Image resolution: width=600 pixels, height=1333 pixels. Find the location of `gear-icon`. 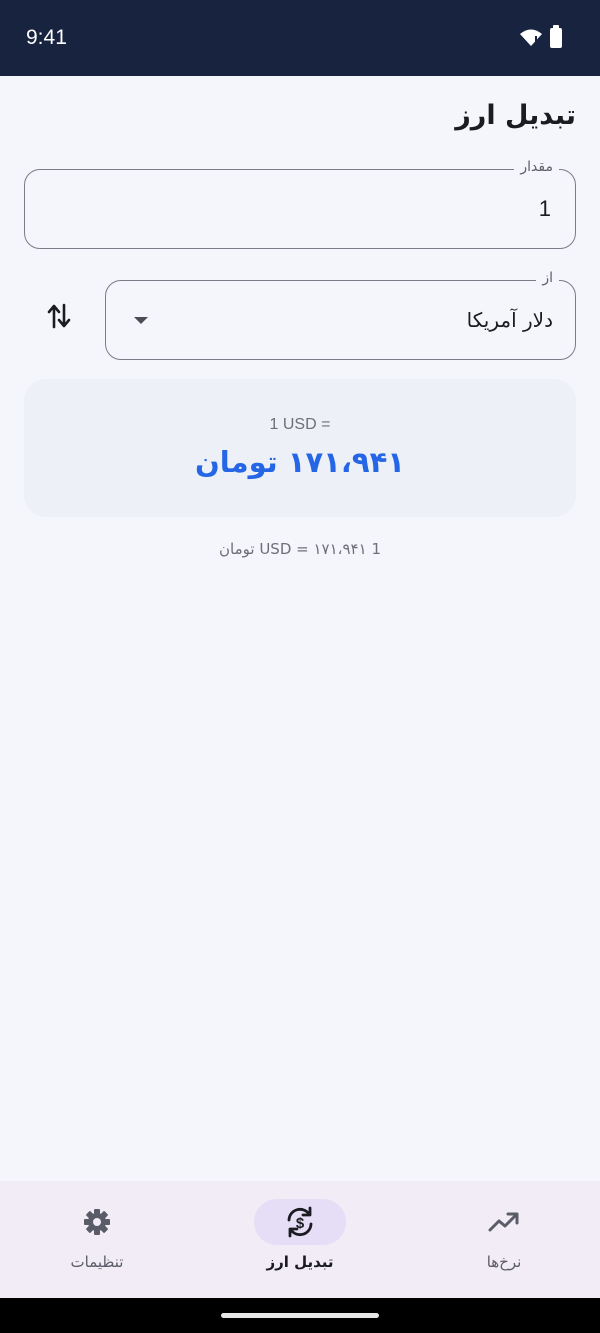

gear-icon is located at coordinates (97, 1222).